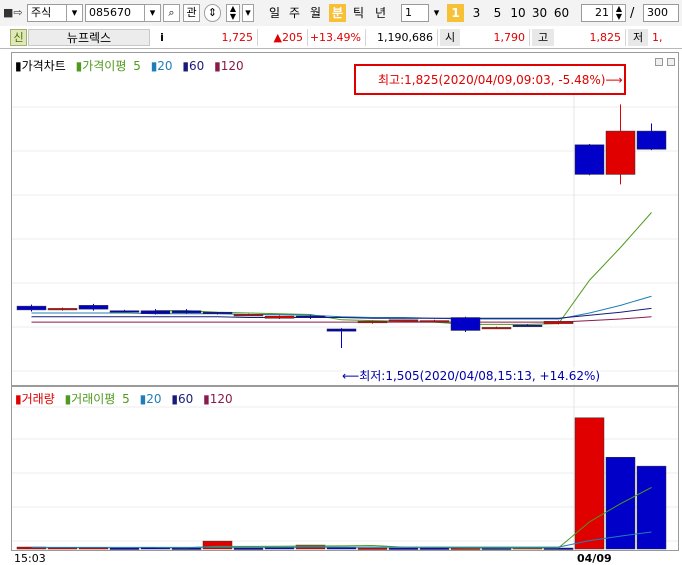 Image resolution: width=682 pixels, height=565 pixels. Describe the element at coordinates (216, 37) in the screenshot. I see `current-price: 1,725` at that location.